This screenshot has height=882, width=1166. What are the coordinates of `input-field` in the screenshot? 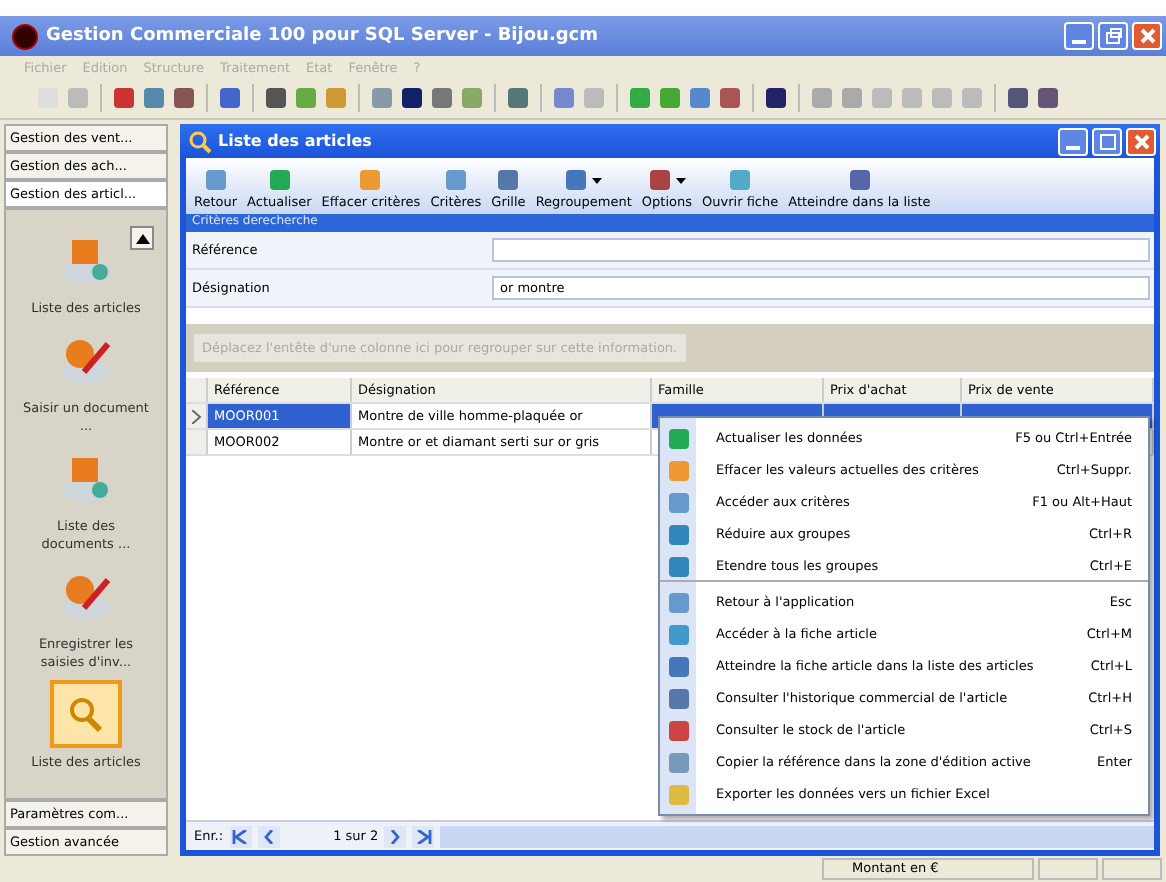 It's located at (821, 250).